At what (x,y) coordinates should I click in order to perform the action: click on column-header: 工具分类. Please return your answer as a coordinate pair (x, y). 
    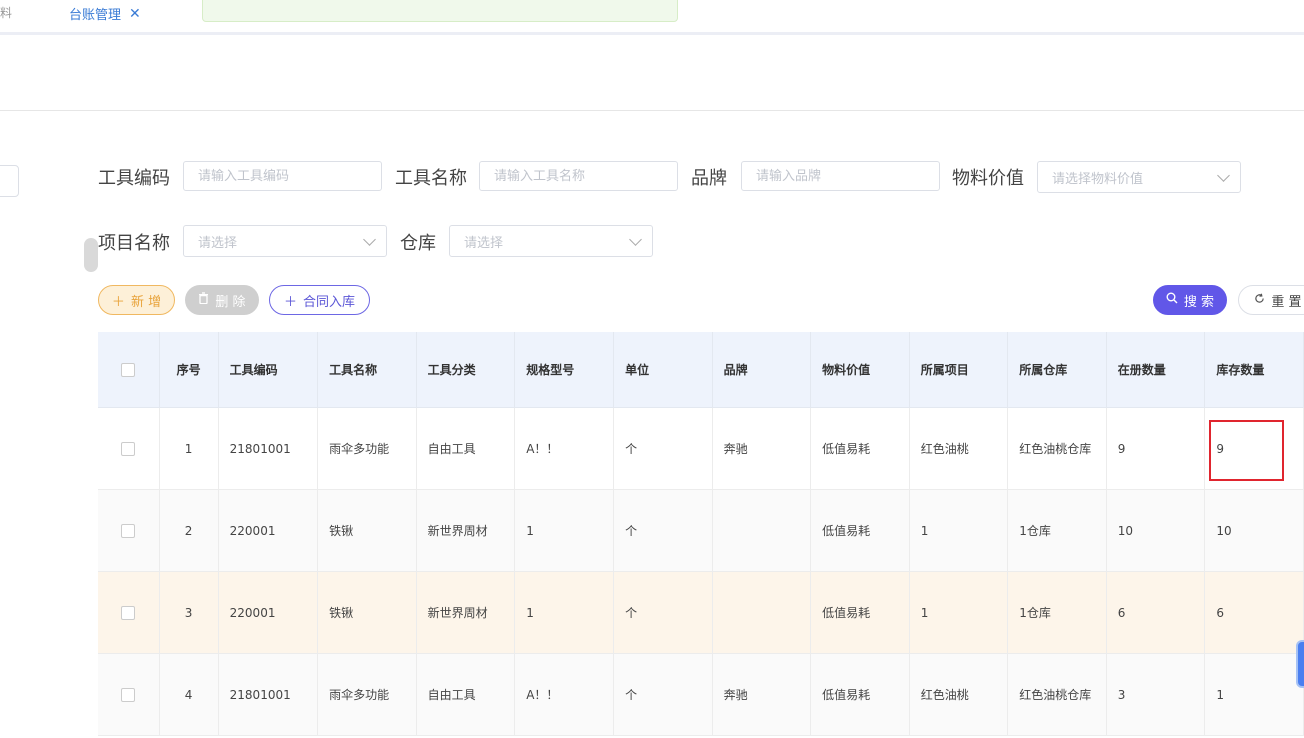
    Looking at the image, I should click on (466, 370).